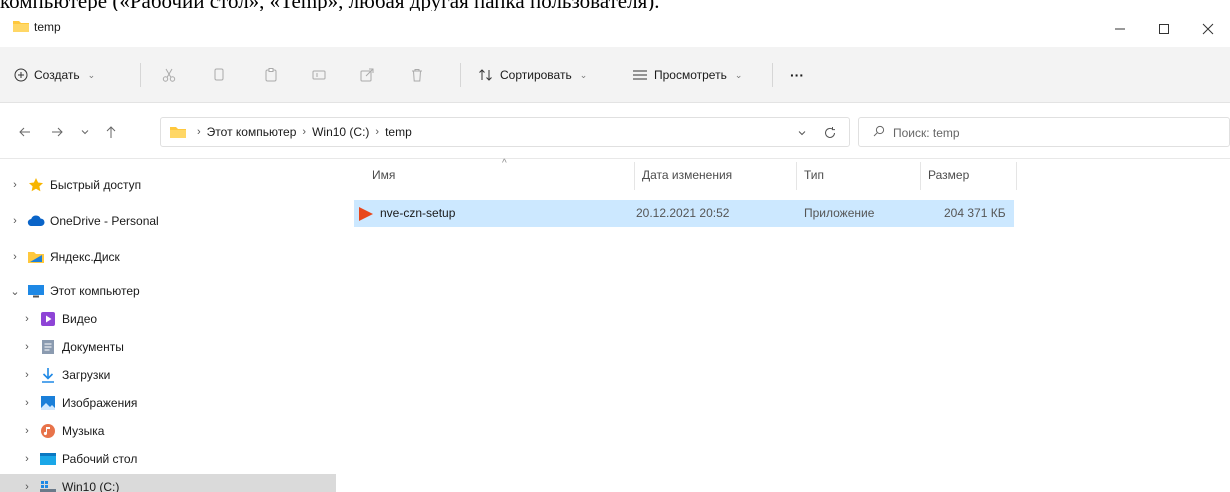 This screenshot has height=492, width=1230. I want to click on column-header-size: Размер, so click(968, 175).